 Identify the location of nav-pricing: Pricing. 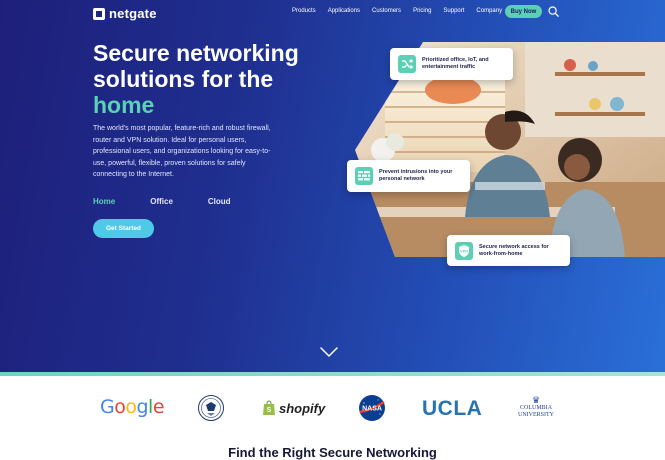
(422, 11).